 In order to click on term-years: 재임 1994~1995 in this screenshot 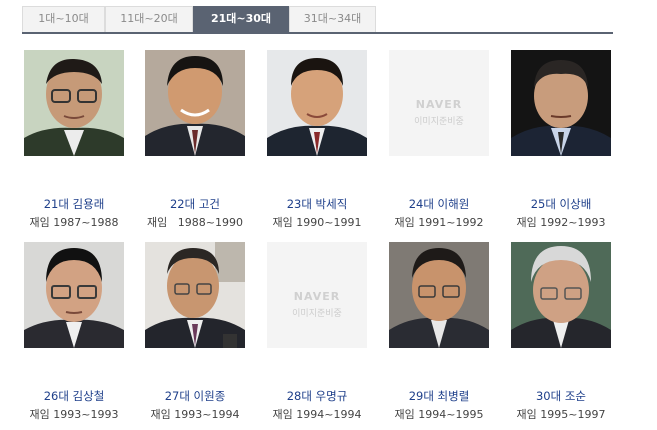, I will do `click(439, 414)`.